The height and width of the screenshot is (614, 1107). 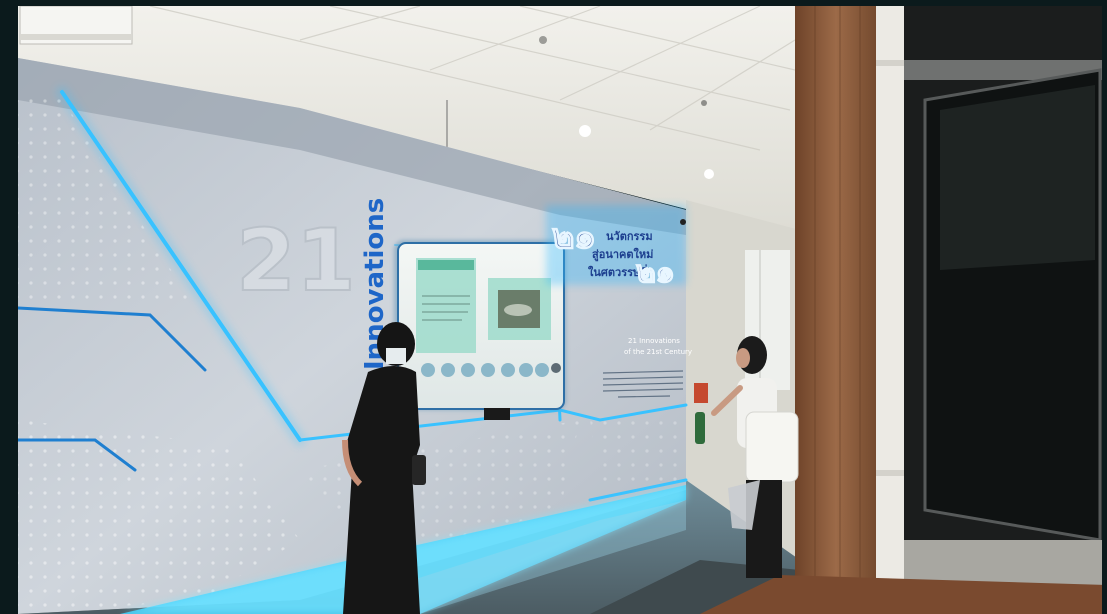 I want to click on tote-bag, so click(x=772, y=447).